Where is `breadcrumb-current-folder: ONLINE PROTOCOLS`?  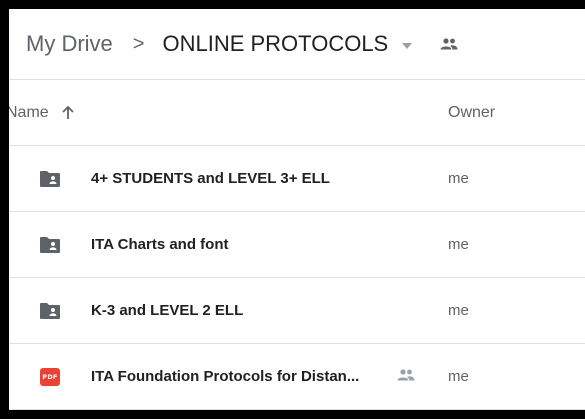 breadcrumb-current-folder: ONLINE PROTOCOLS is located at coordinates (275, 44).